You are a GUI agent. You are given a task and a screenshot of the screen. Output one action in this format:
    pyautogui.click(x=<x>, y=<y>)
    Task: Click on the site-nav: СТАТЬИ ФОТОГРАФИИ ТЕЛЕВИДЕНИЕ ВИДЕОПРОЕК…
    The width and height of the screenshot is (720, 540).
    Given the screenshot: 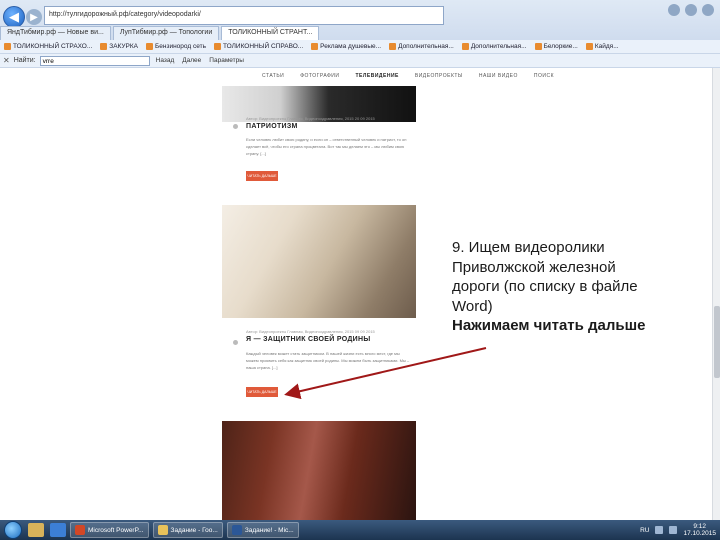 What is the action you would take?
    pyautogui.click(x=408, y=76)
    